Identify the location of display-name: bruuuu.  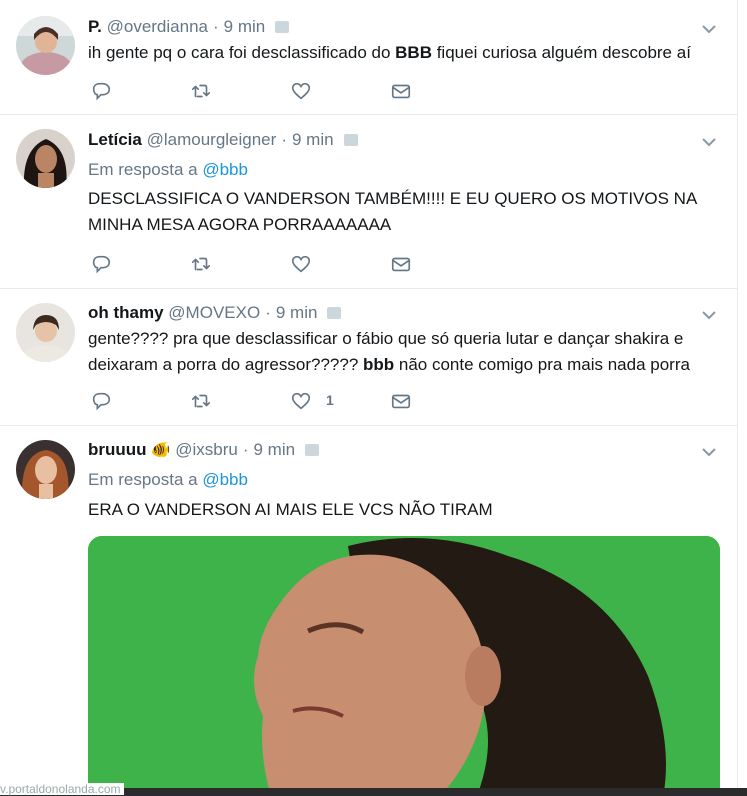
(117, 449).